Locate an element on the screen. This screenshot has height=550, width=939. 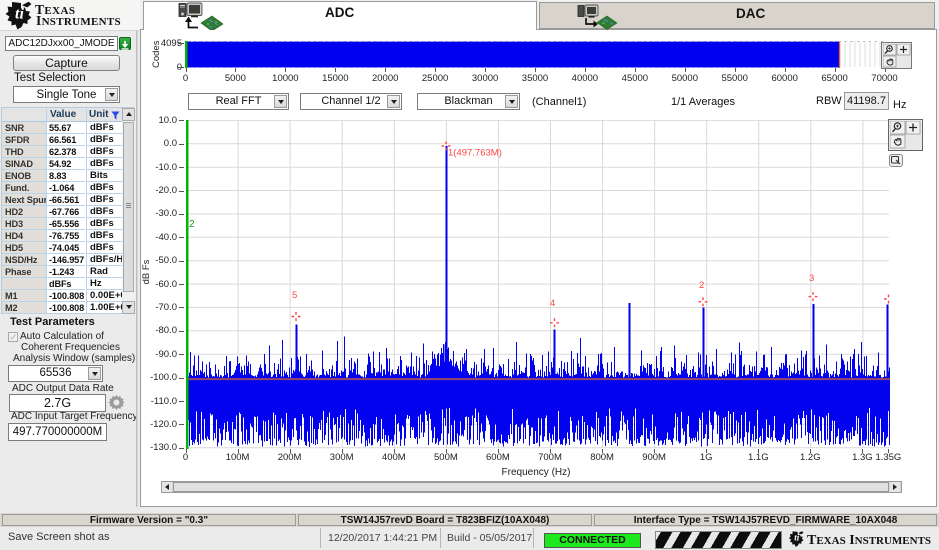
svg-text: 4 is located at coordinates (552, 303).